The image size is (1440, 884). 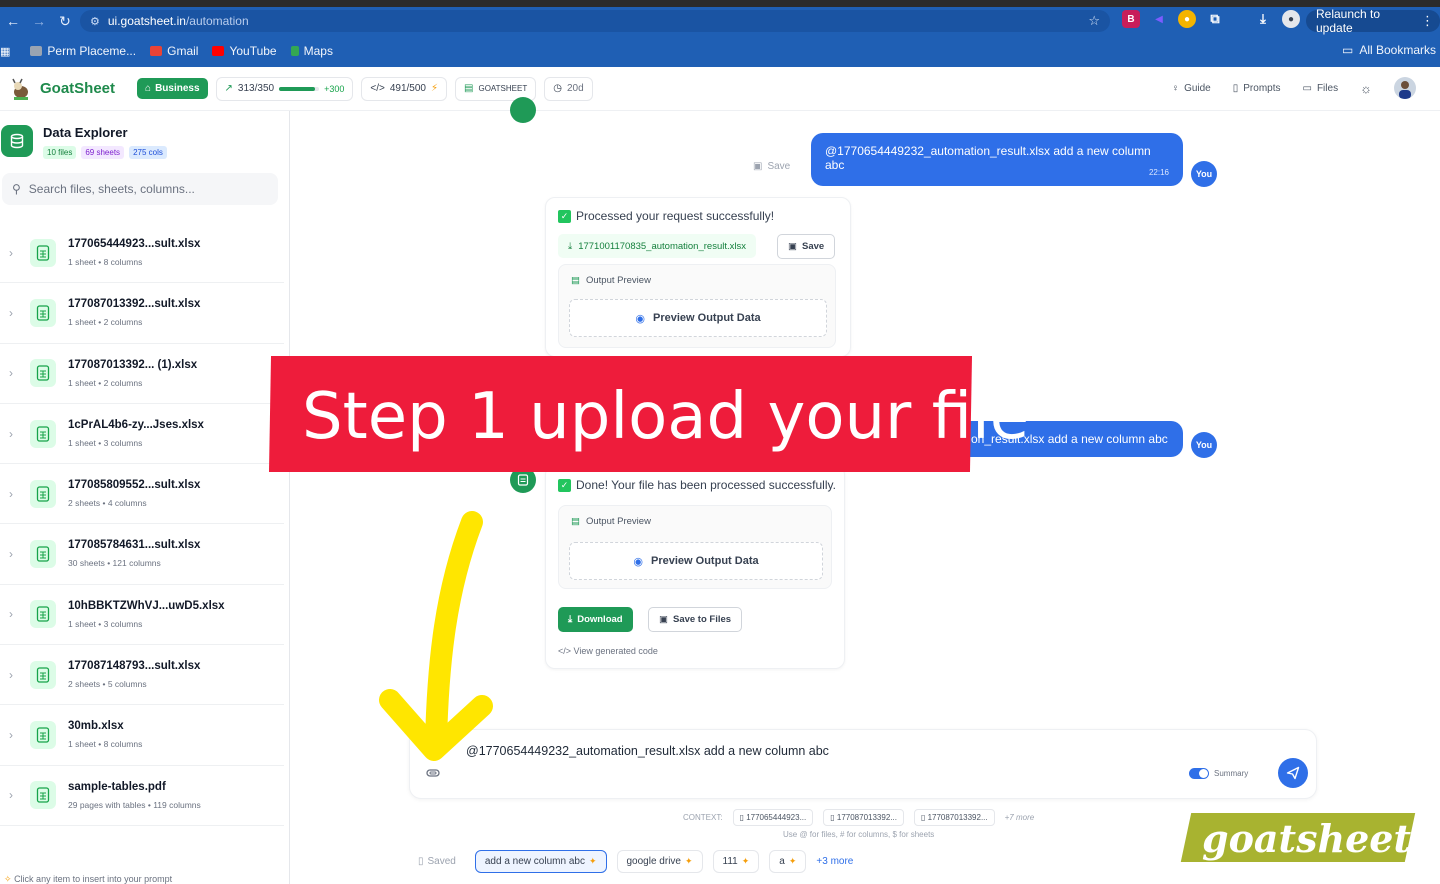 What do you see at coordinates (5, 51) in the screenshot?
I see `apps-grid-icon: ▦` at bounding box center [5, 51].